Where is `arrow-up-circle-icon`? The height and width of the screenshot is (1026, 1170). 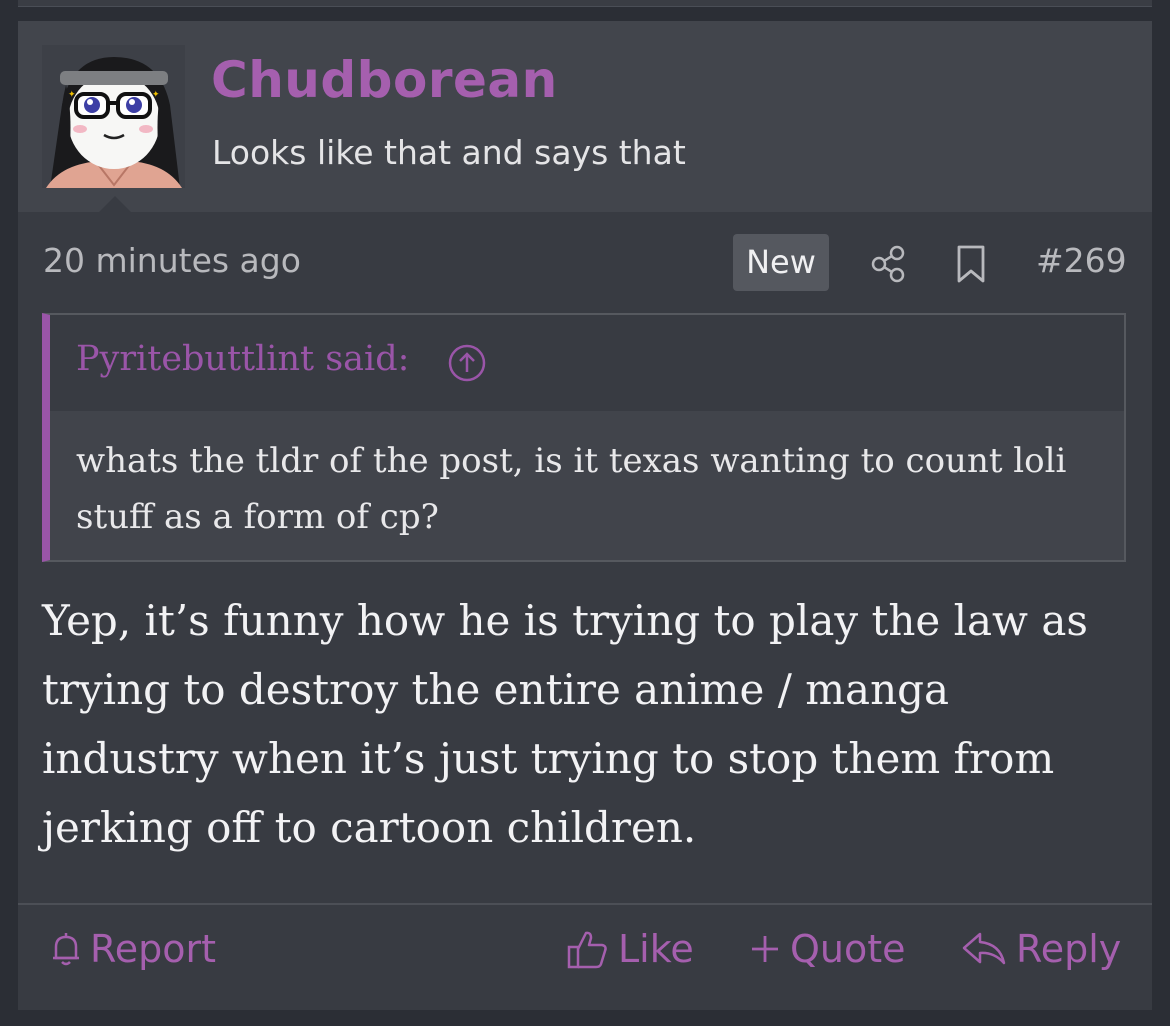 arrow-up-circle-icon is located at coordinates (467, 363).